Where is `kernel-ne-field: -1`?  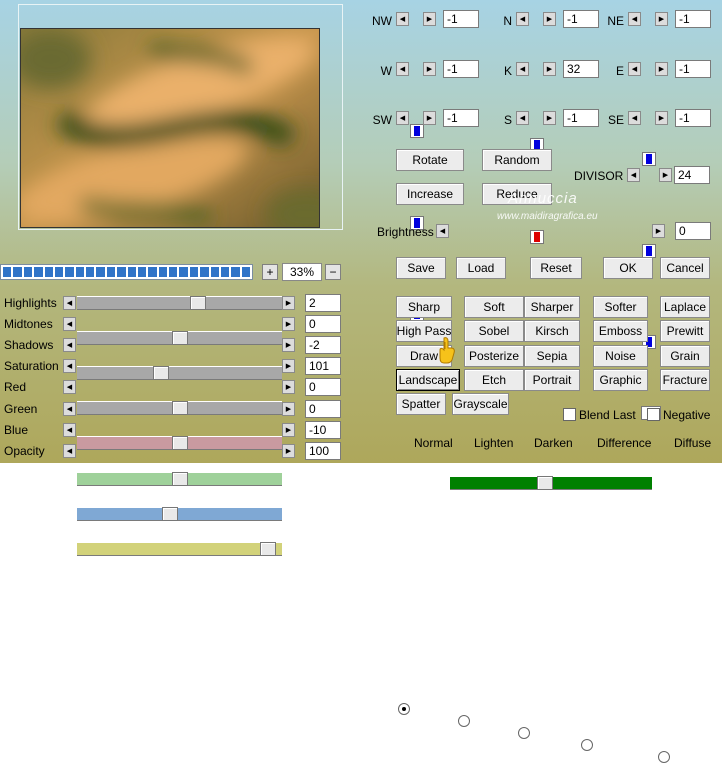
kernel-ne-field: -1 is located at coordinates (693, 19).